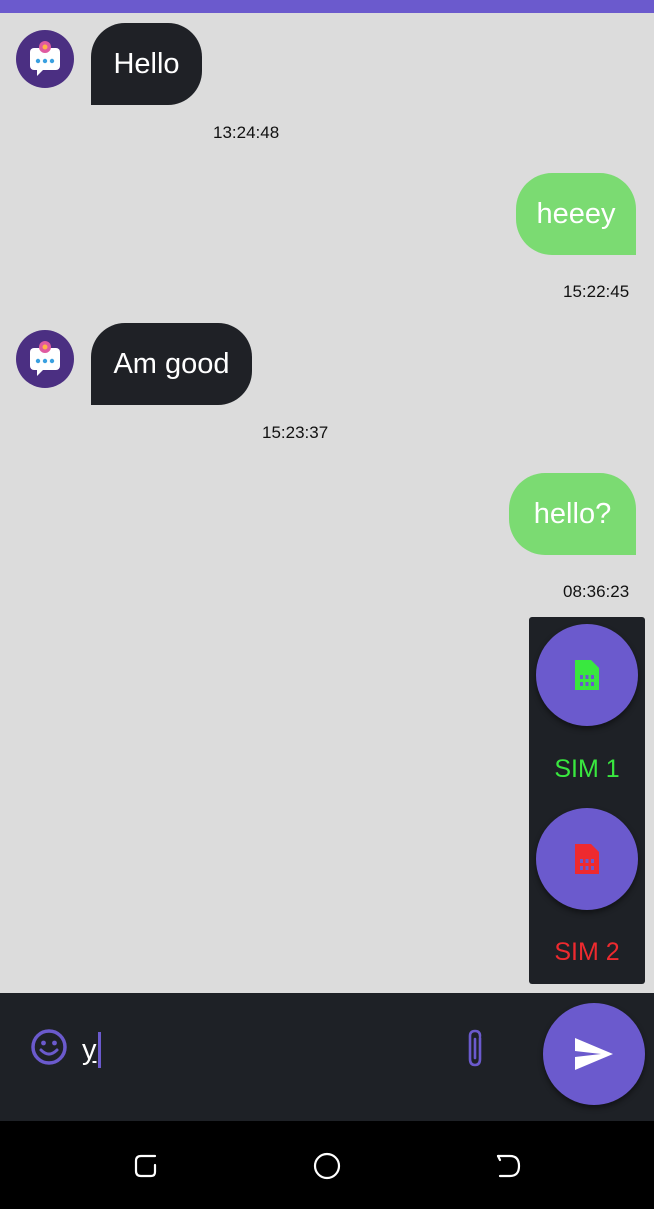 Image resolution: width=654 pixels, height=1209 pixels. I want to click on message-input-value: y, so click(89, 1050).